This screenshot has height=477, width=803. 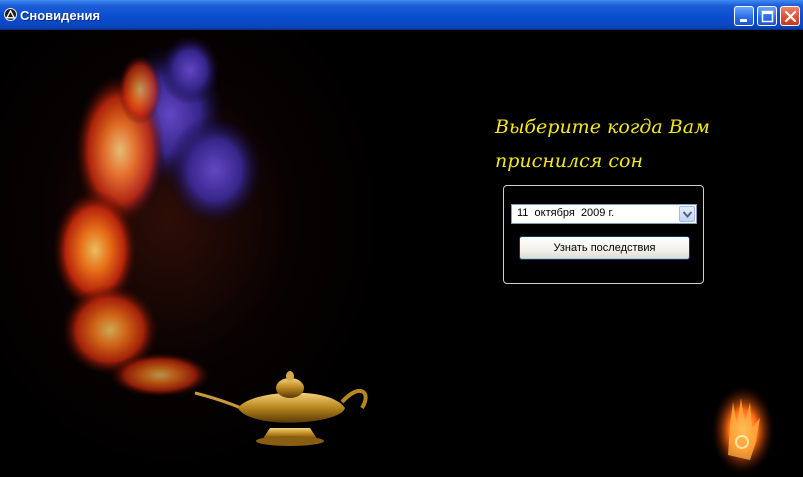 I want to click on date-dropdown-button, so click(x=687, y=214).